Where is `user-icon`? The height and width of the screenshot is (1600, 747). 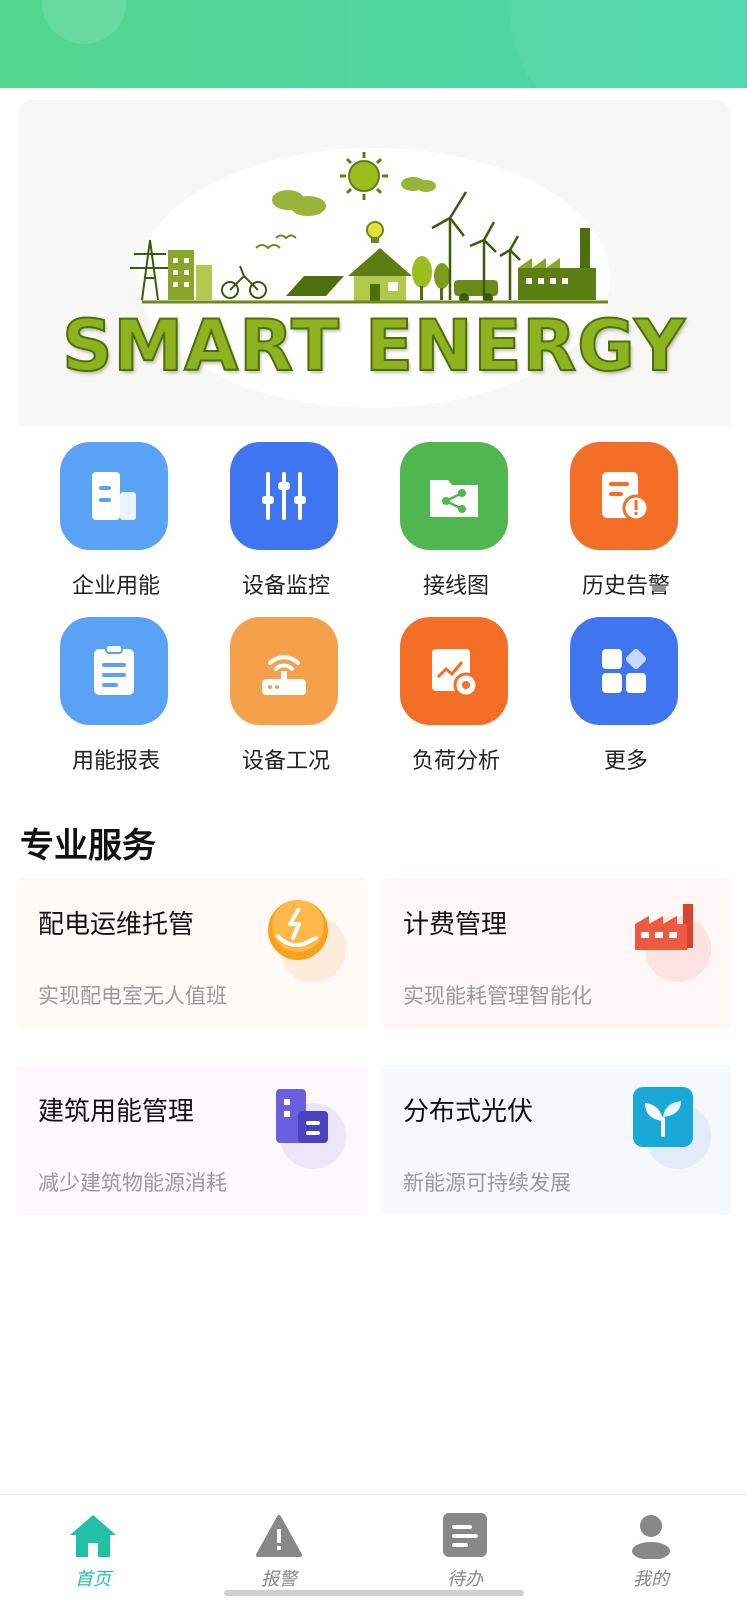
user-icon is located at coordinates (651, 1537).